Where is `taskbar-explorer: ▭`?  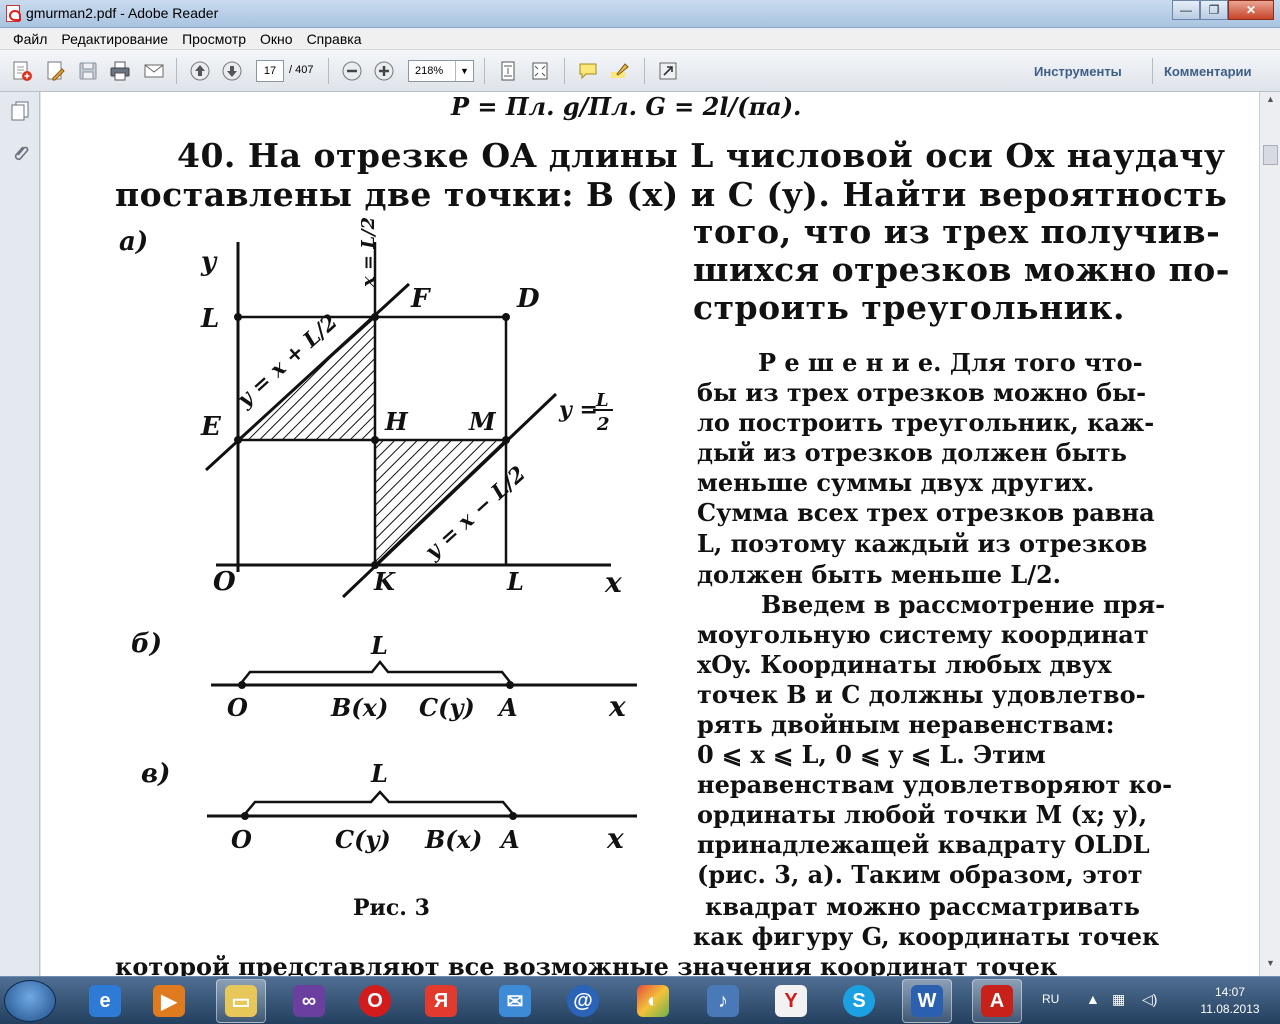 taskbar-explorer: ▭ is located at coordinates (241, 1001).